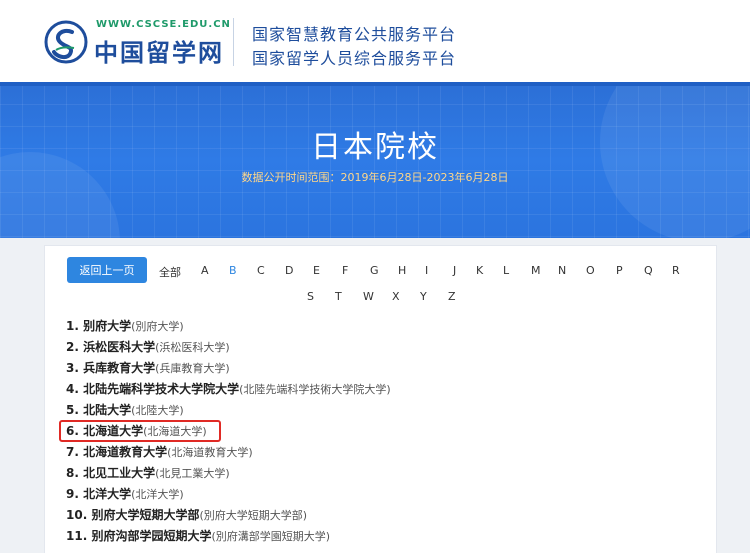 This screenshot has height=553, width=750. I want to click on letter-filter-l: L, so click(506, 270).